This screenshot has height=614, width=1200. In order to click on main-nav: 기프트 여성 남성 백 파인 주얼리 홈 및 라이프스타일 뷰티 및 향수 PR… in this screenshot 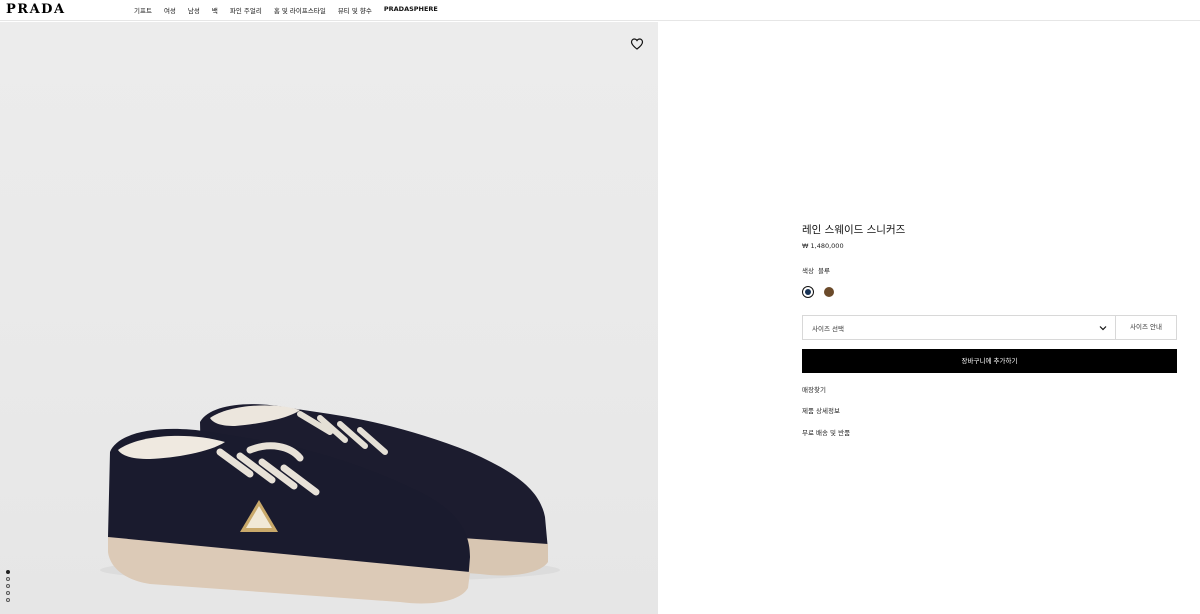, I will do `click(292, 10)`.